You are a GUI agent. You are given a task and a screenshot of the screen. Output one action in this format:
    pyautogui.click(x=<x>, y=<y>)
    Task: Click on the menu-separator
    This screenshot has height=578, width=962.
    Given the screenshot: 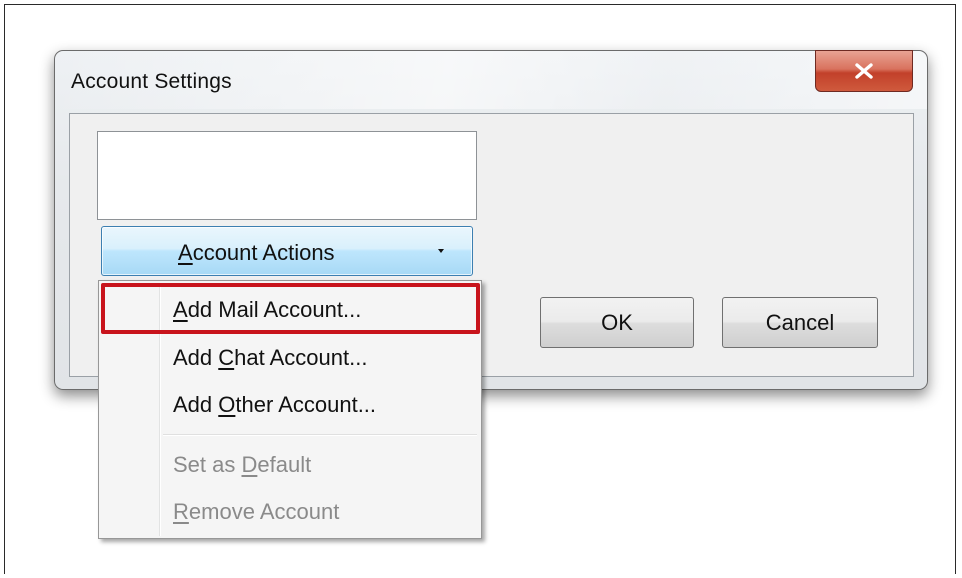 What is the action you would take?
    pyautogui.click(x=320, y=435)
    